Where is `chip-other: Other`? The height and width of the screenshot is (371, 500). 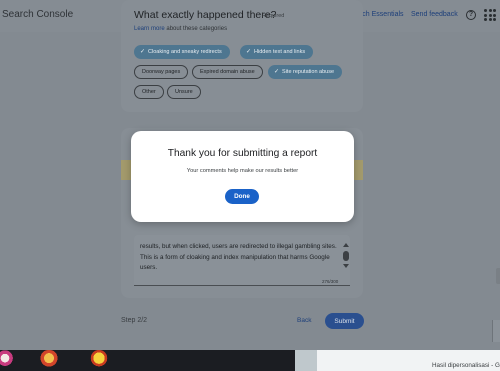 chip-other: Other is located at coordinates (149, 92).